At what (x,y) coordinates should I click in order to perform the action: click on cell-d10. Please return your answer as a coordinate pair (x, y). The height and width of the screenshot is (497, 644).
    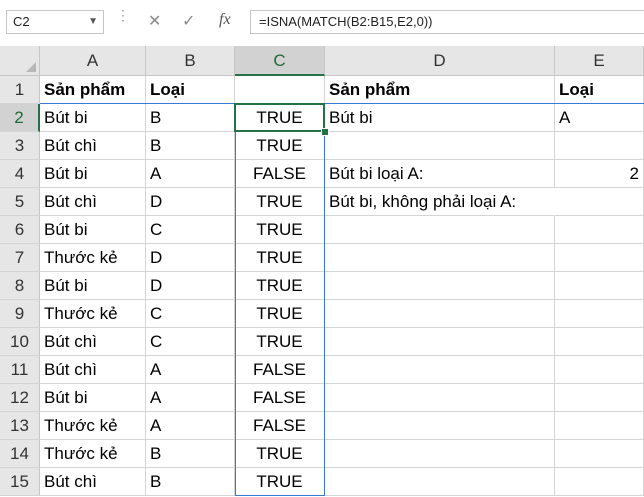
    Looking at the image, I should click on (440, 342).